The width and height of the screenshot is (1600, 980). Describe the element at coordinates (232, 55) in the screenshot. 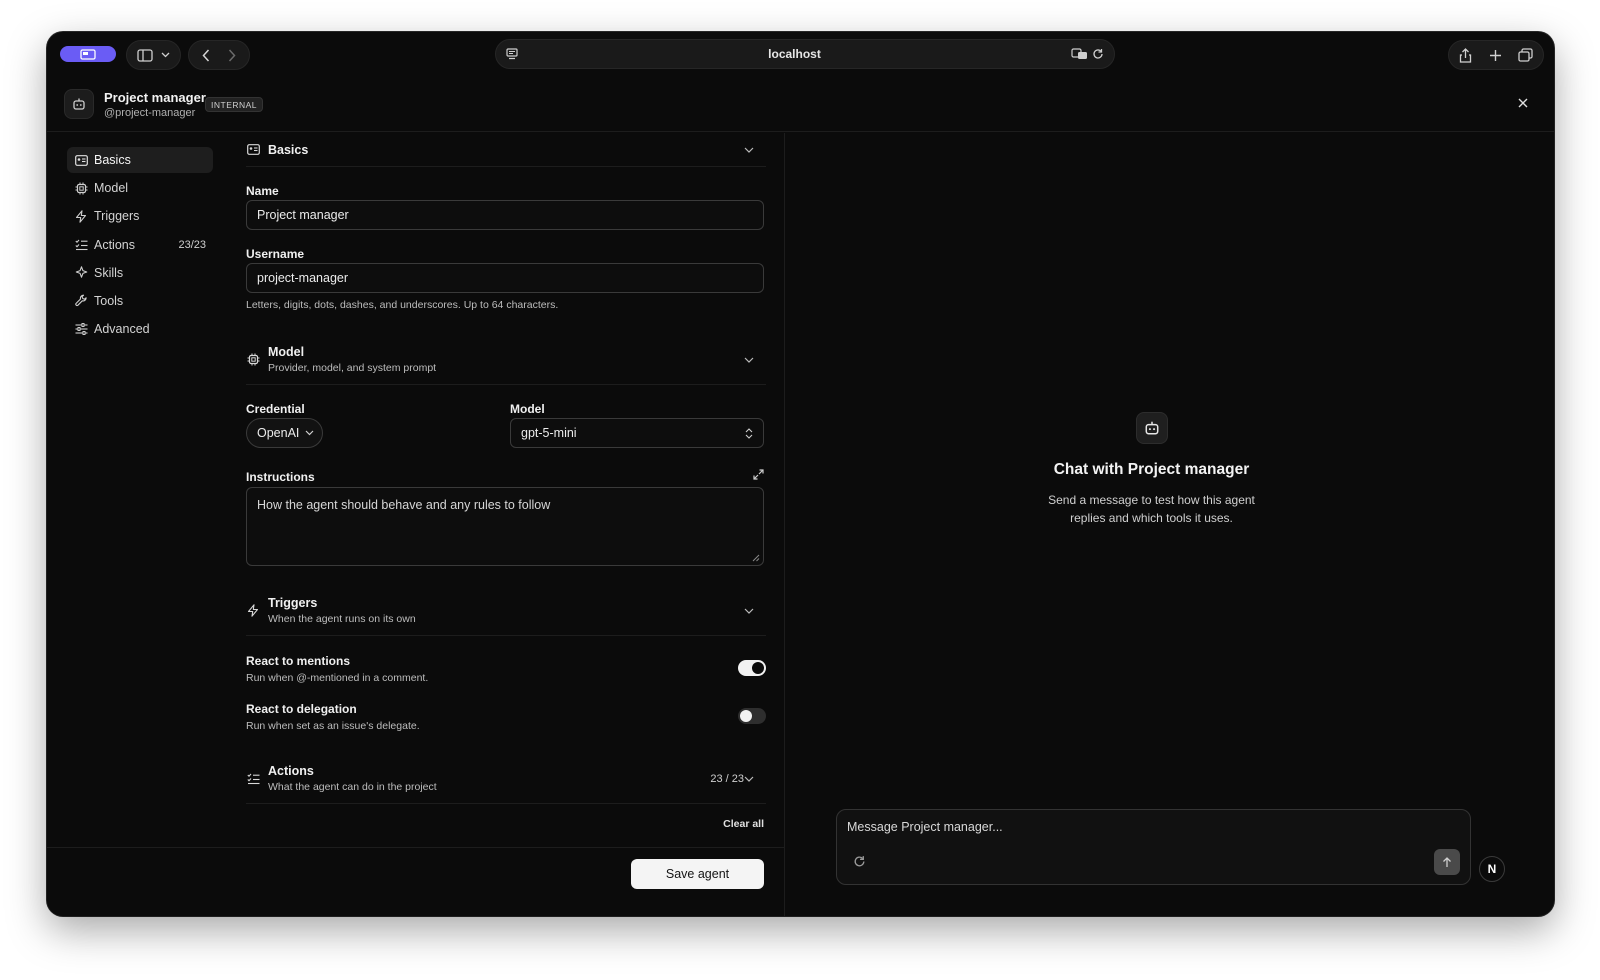

I see `forward-icon` at that location.